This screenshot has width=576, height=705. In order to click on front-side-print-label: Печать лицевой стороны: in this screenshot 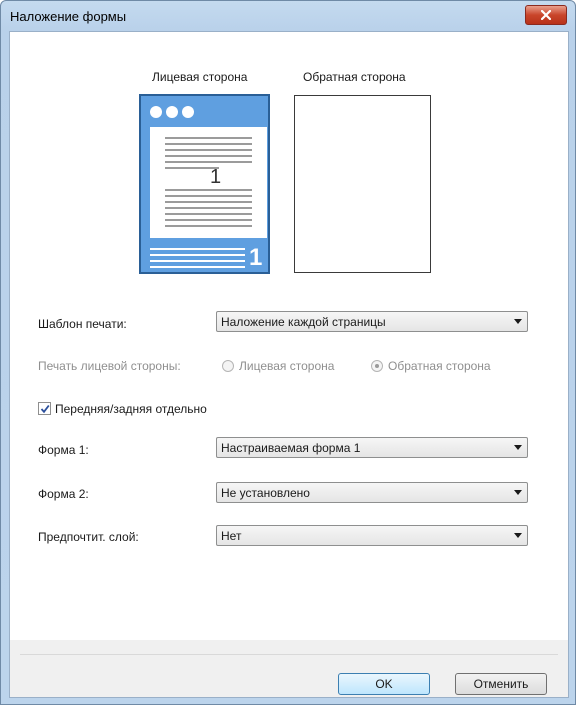, I will do `click(109, 366)`.